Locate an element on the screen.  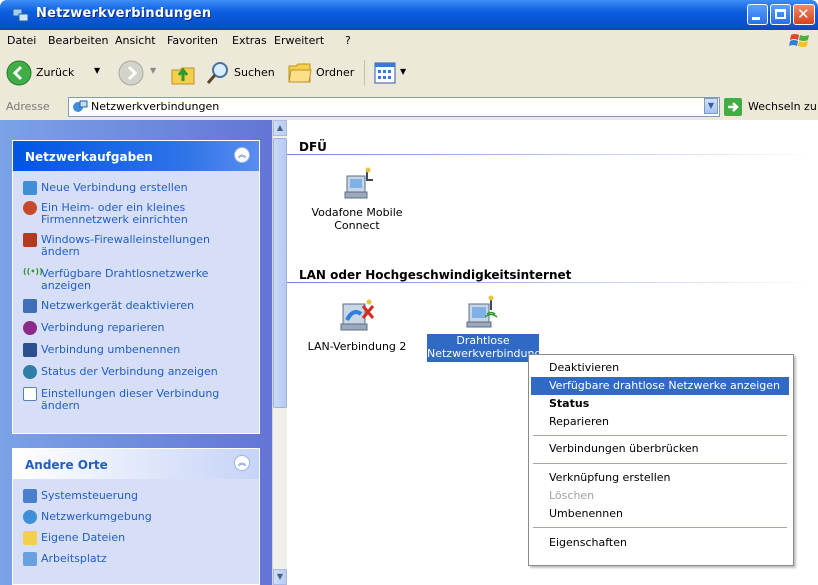
wireless-label-line: Netzwerkverbindung is located at coordinates (483, 353).